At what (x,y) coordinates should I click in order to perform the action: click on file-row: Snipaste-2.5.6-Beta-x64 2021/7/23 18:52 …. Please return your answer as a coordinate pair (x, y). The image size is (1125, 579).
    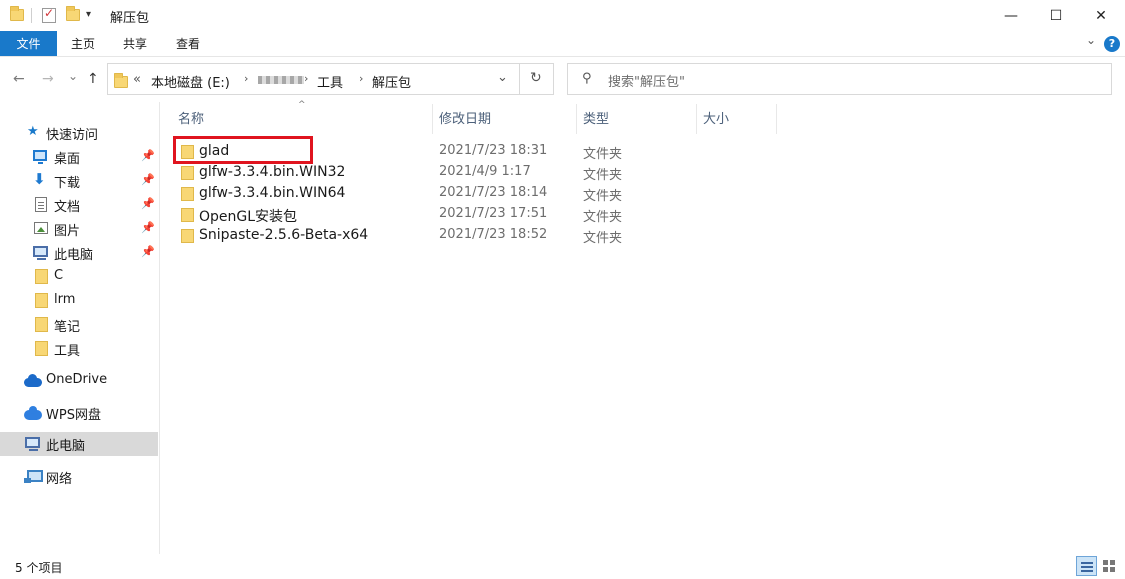
    Looking at the image, I should click on (454, 235).